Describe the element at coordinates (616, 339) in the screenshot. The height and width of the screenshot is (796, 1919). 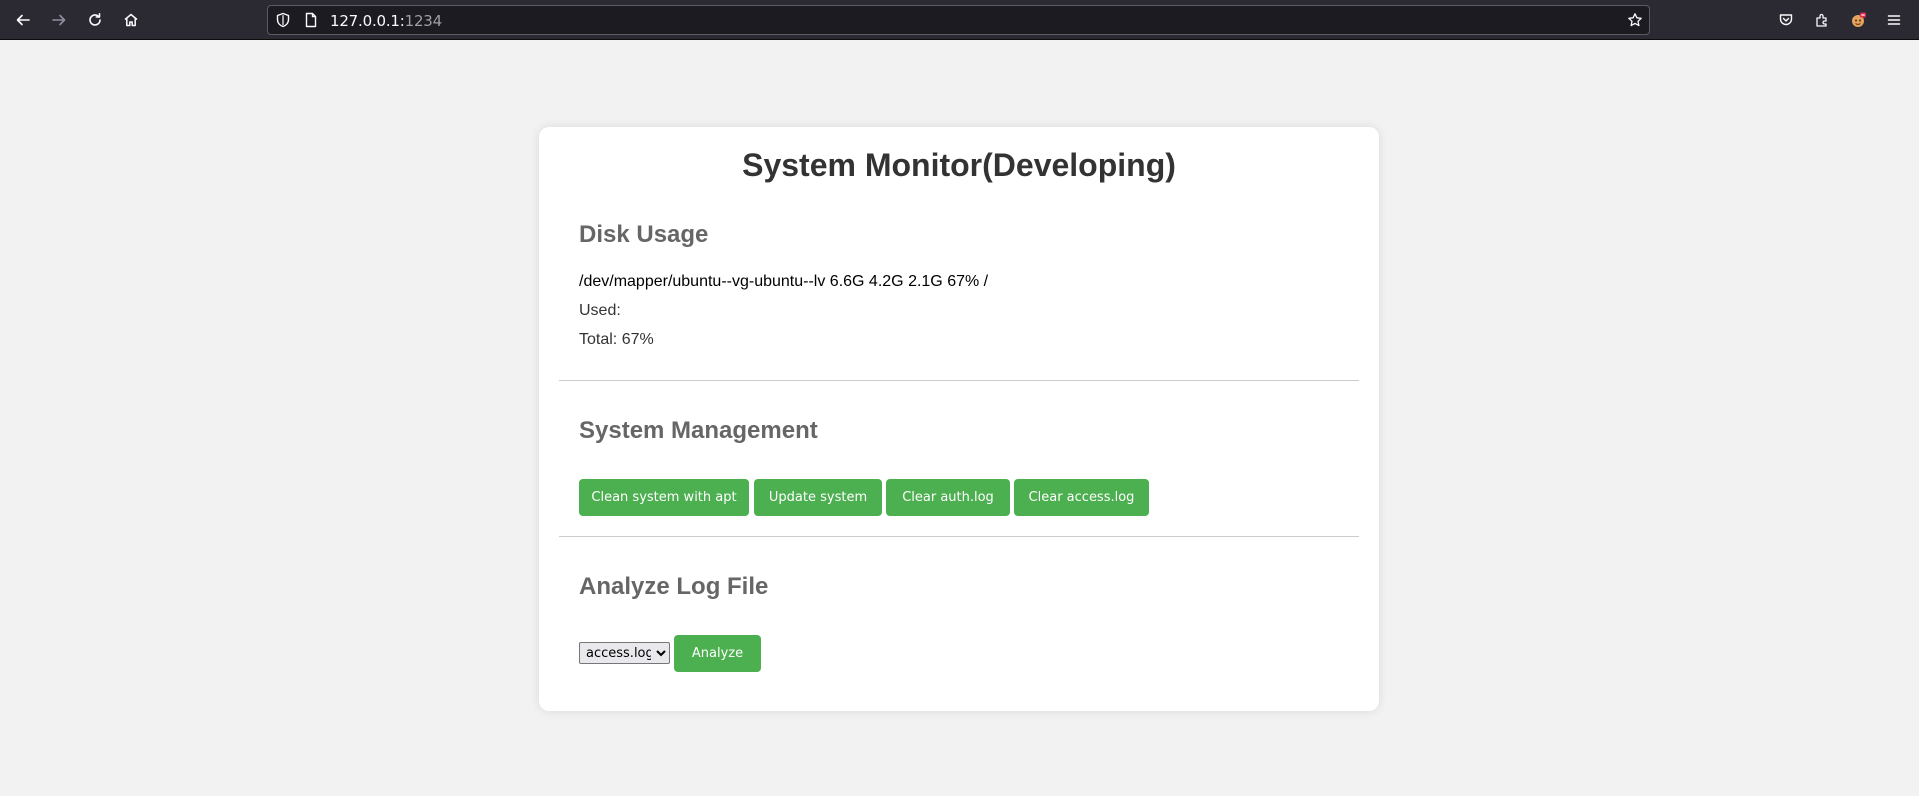
I see `disk-total-label: Total: 67%` at that location.